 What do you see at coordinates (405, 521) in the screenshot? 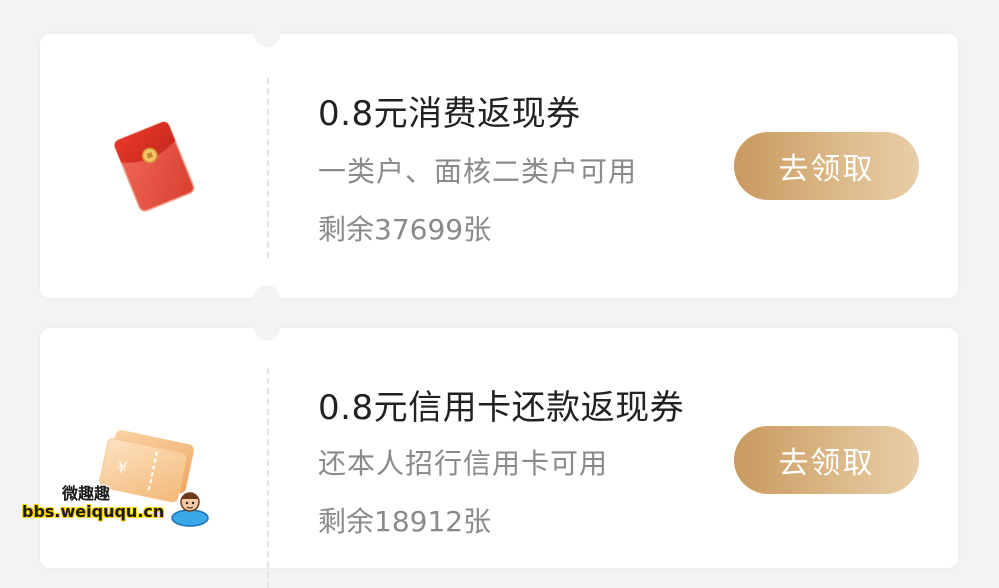
I see `coupon-remaining-count: 剩余18912张` at bounding box center [405, 521].